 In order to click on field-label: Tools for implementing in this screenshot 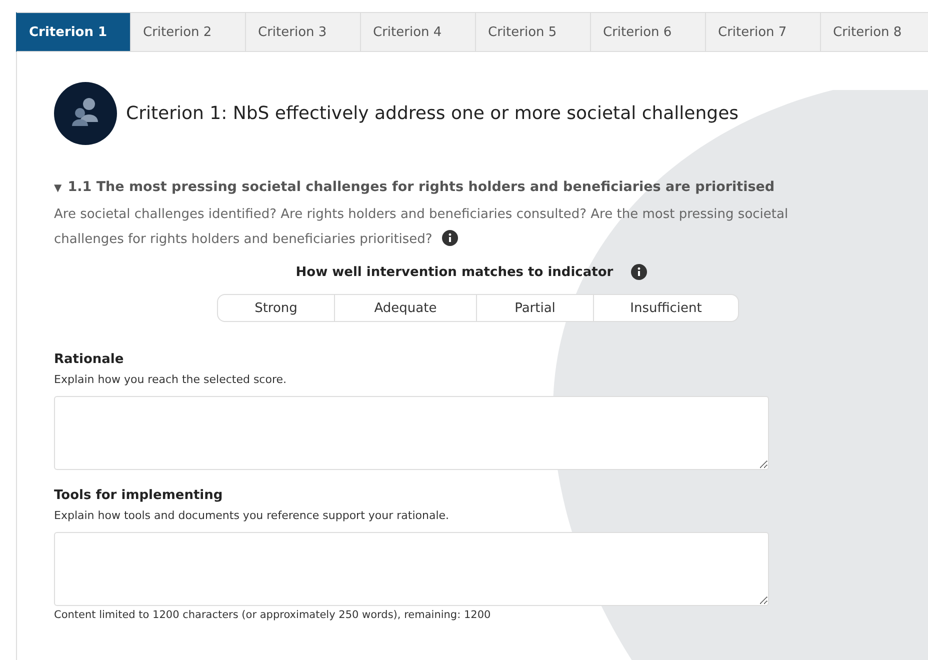, I will do `click(139, 495)`.